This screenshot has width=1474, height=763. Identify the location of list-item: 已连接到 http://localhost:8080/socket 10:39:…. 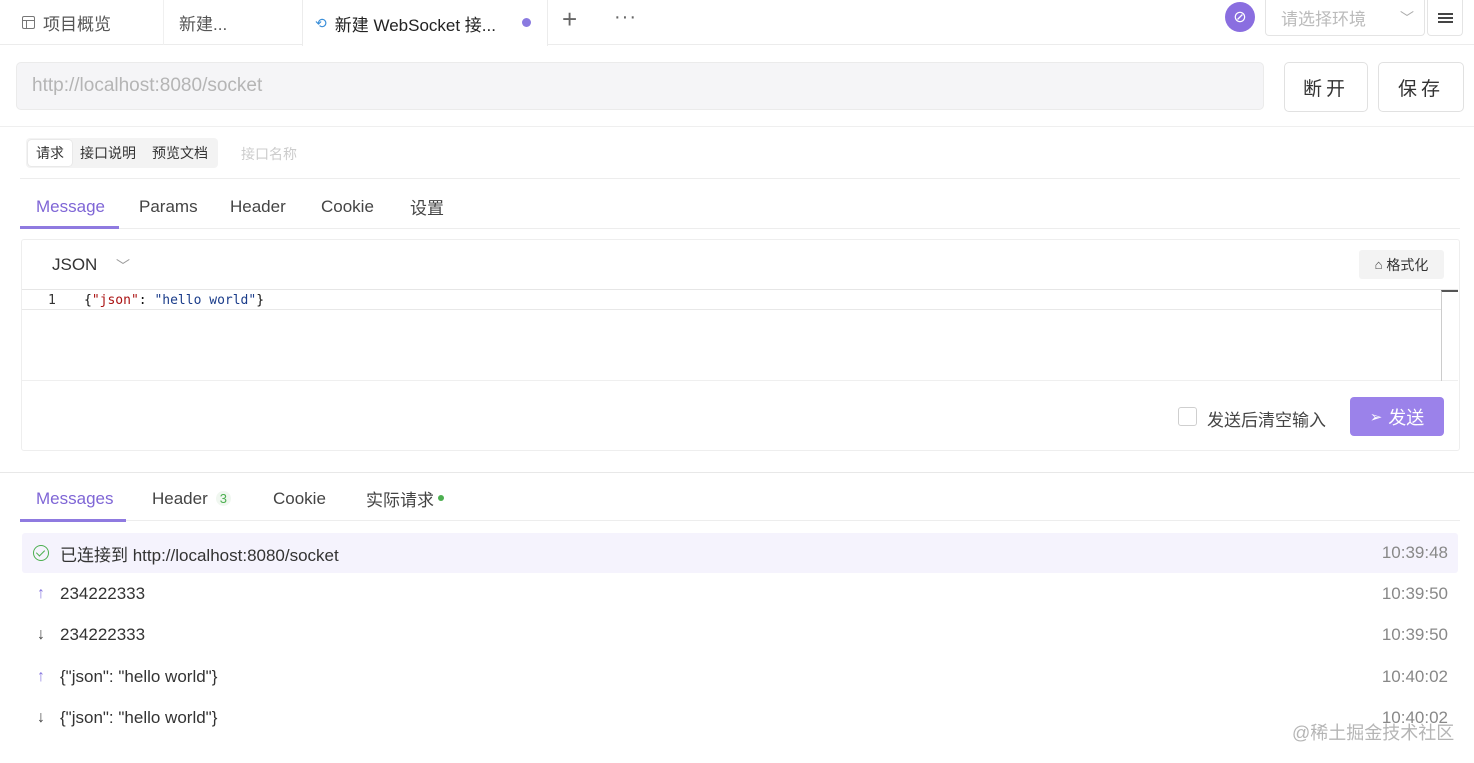
(740, 553).